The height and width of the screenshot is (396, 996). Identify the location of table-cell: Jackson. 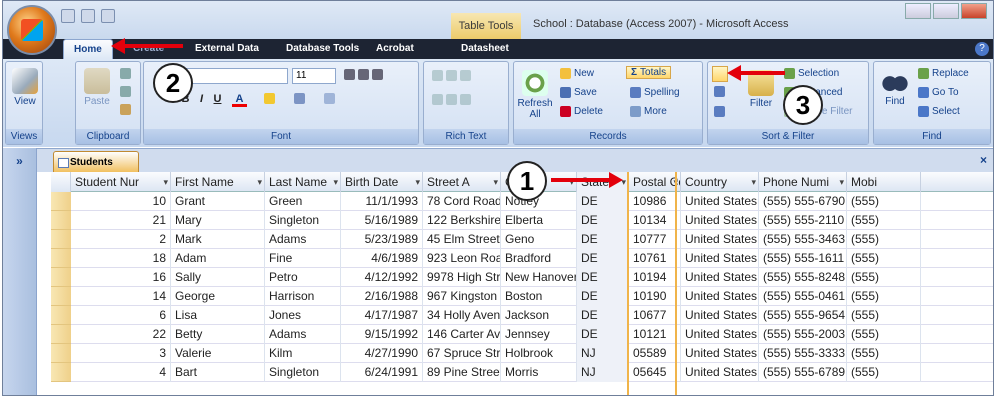
(539, 315).